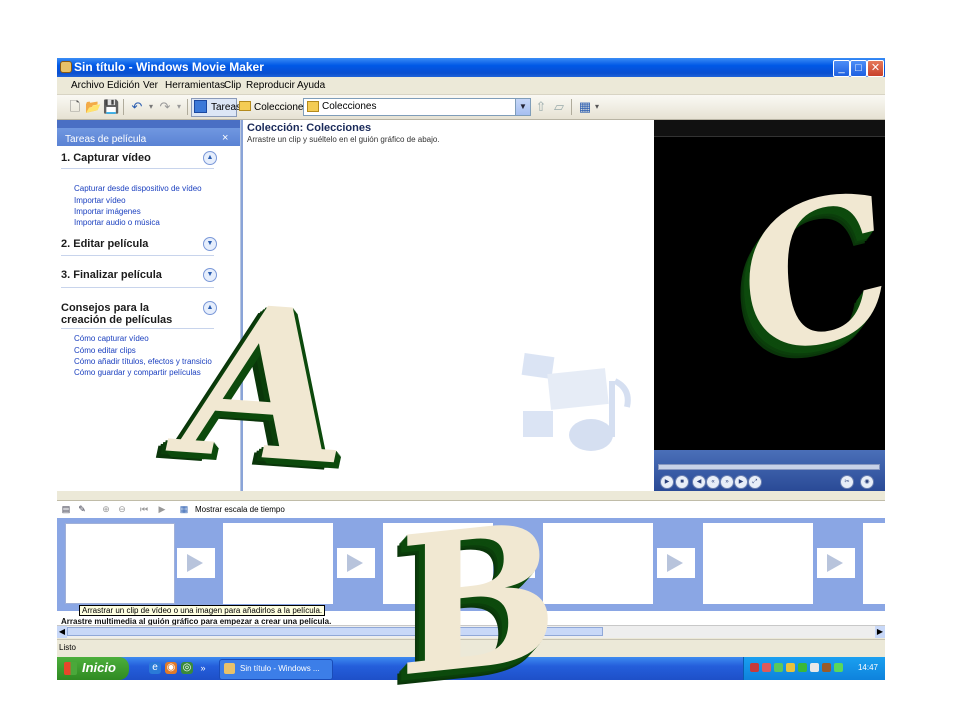  I want to click on tray-device-icon, so click(826, 667).